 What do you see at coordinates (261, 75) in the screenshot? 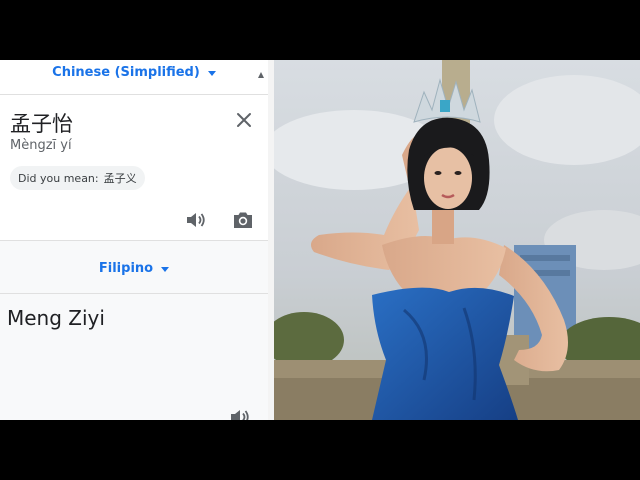
I see `collapse-handle-icon` at bounding box center [261, 75].